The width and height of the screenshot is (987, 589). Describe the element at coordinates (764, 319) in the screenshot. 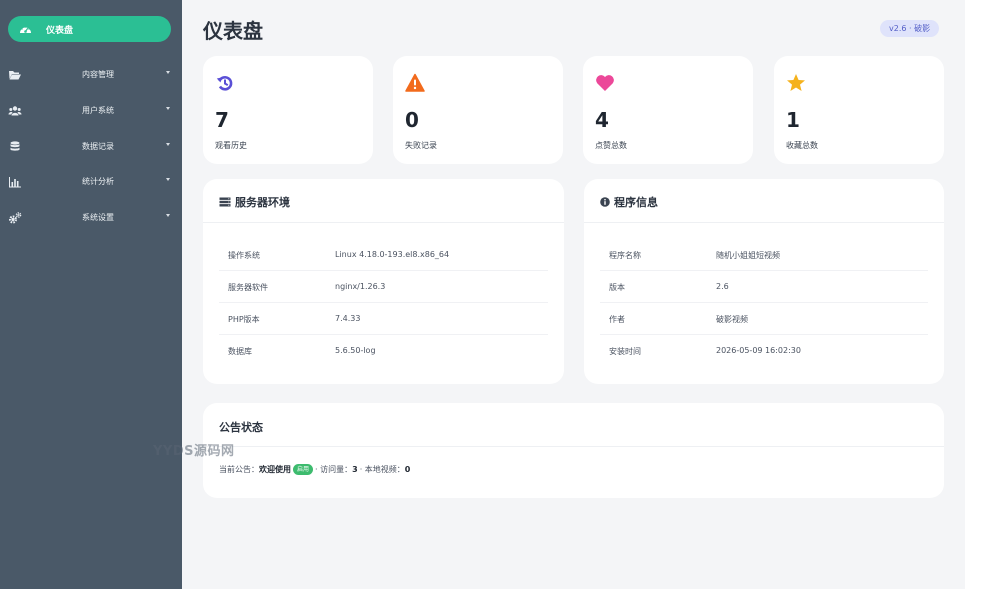

I see `info-row: 作者 破影视频` at that location.